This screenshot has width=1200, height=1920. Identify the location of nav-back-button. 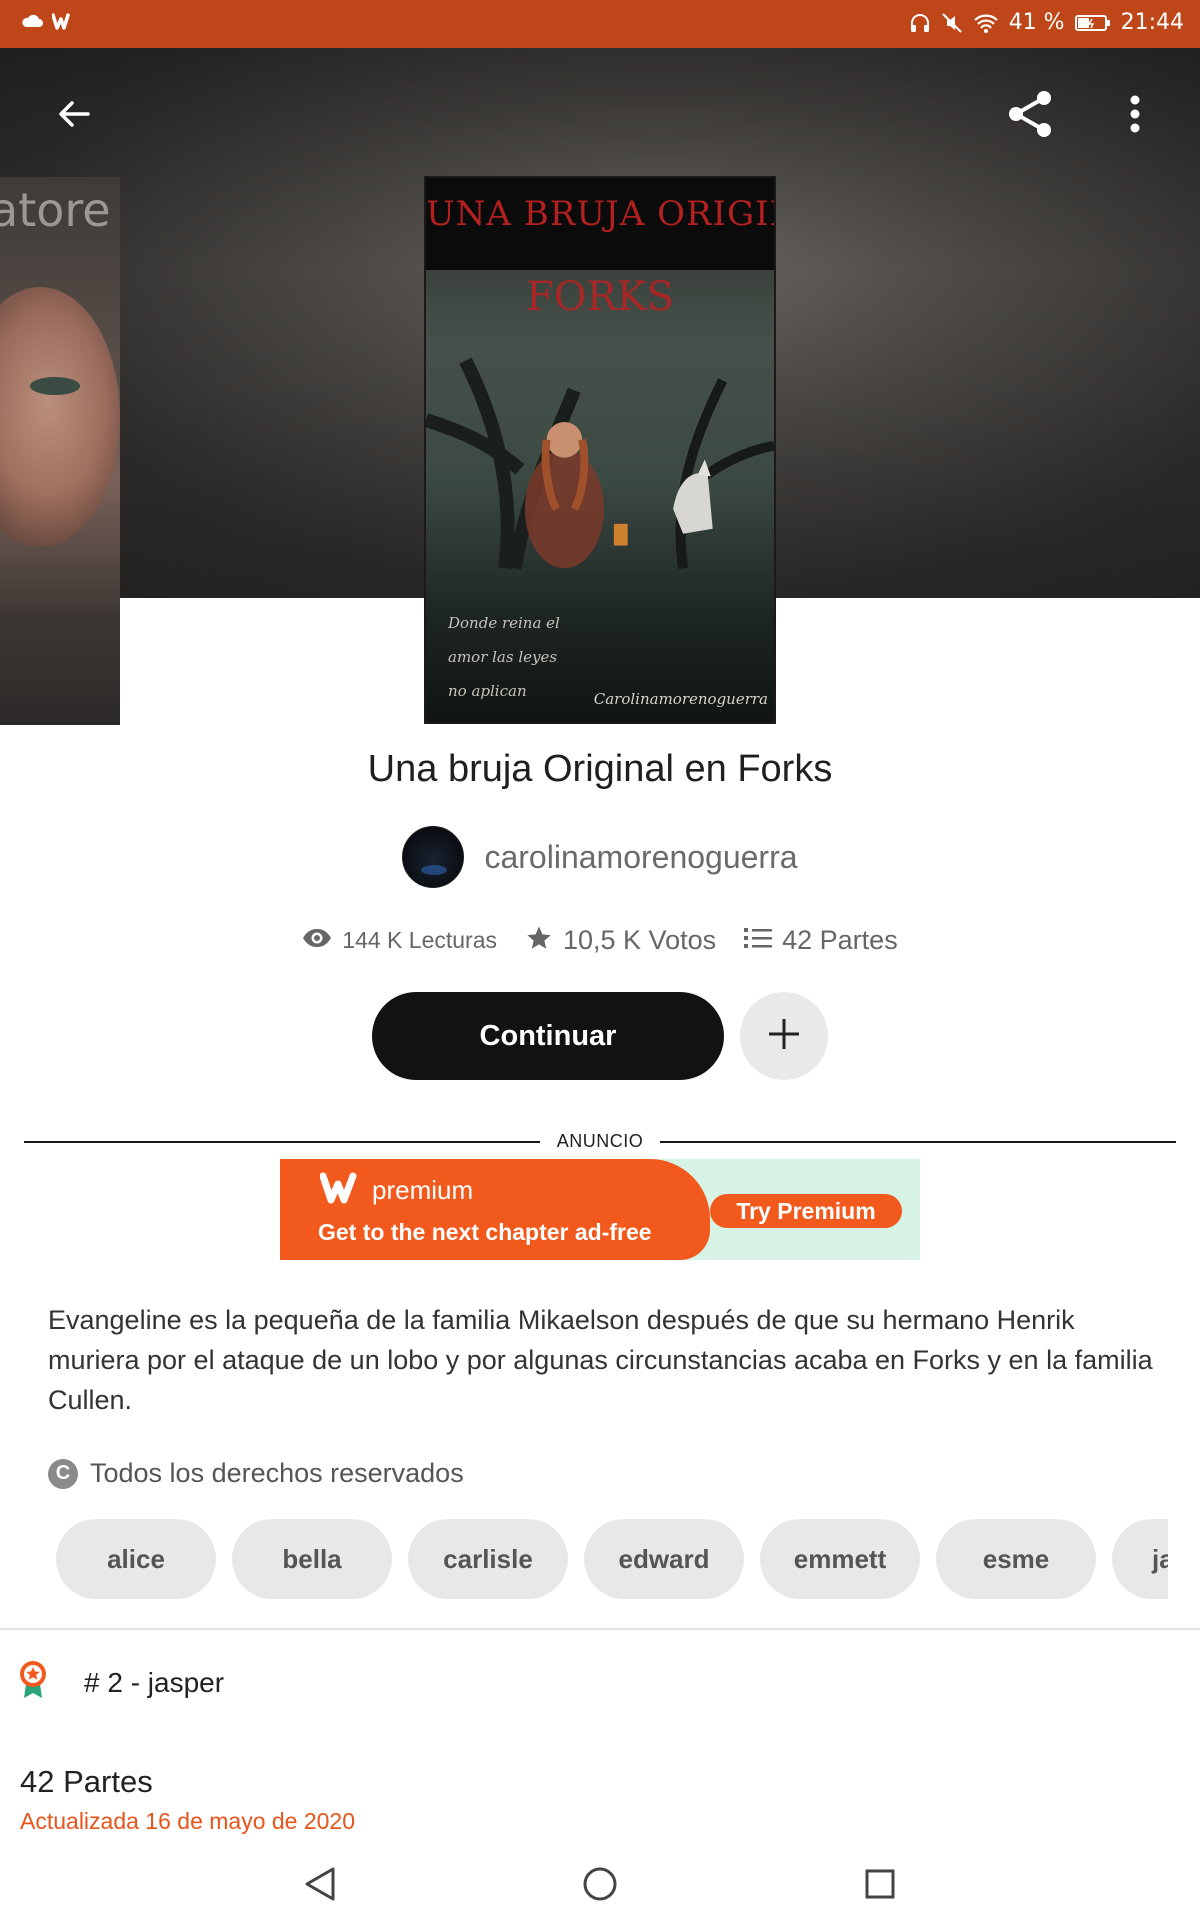
(320, 1886).